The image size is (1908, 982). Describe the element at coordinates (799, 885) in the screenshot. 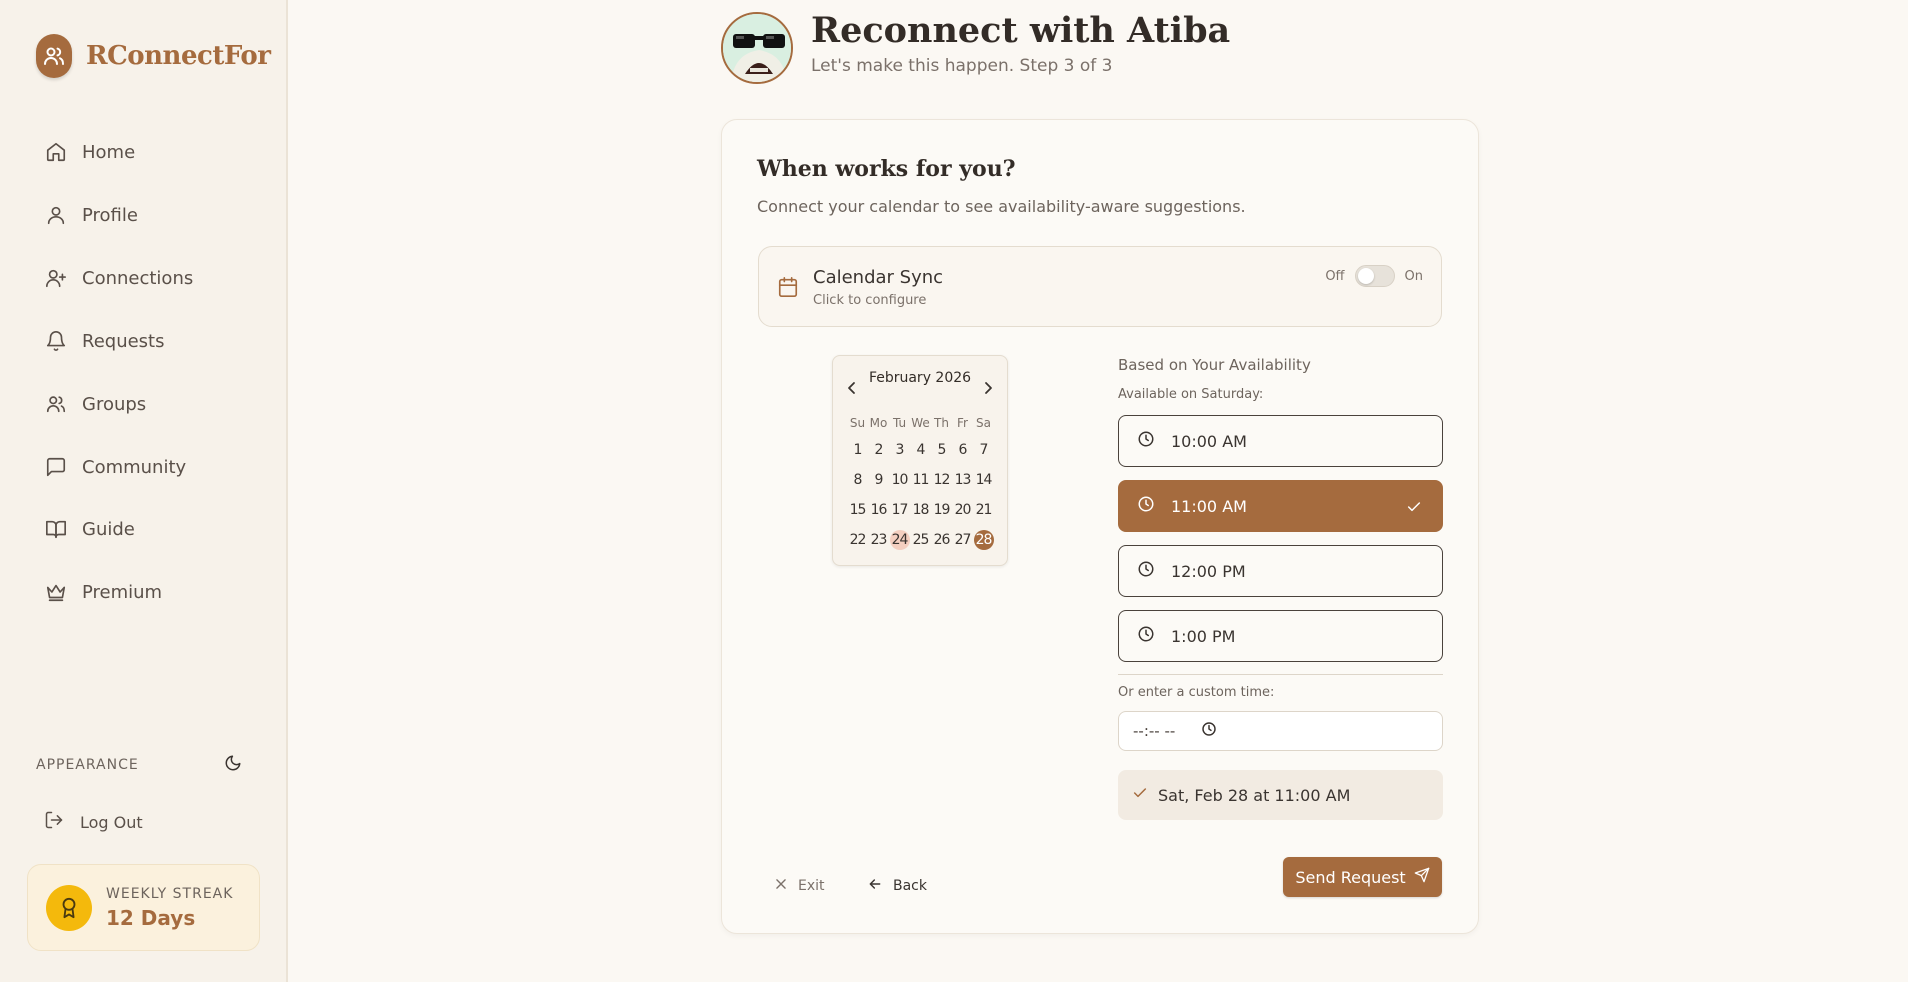

I see `exit-button: Exit` at that location.